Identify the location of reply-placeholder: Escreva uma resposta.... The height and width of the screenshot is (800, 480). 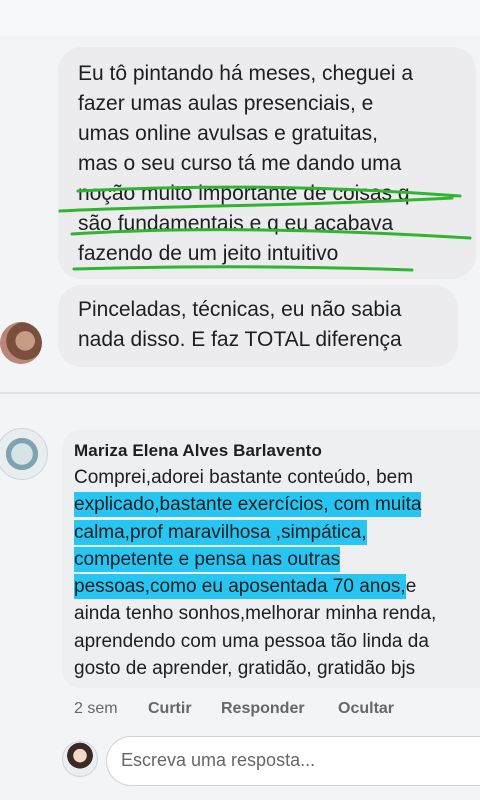
(218, 760).